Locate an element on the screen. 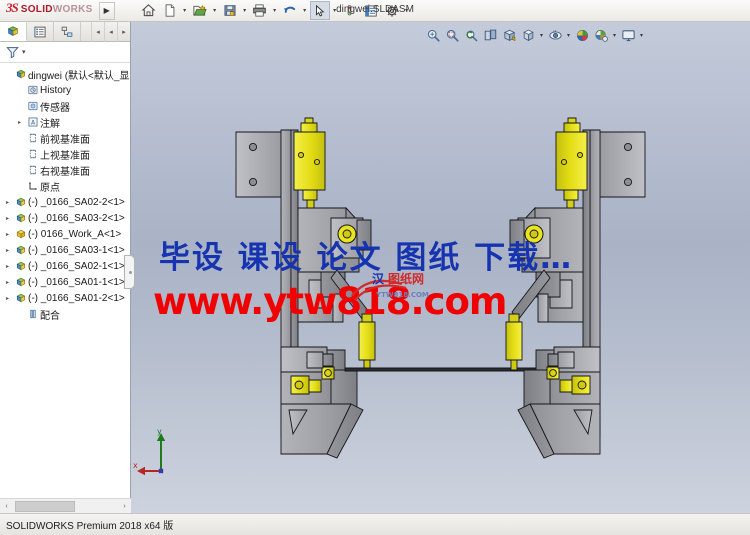 Image resolution: width=750 pixels, height=535 pixels. solidworks-logo-mark: 3S is located at coordinates (12, 7).